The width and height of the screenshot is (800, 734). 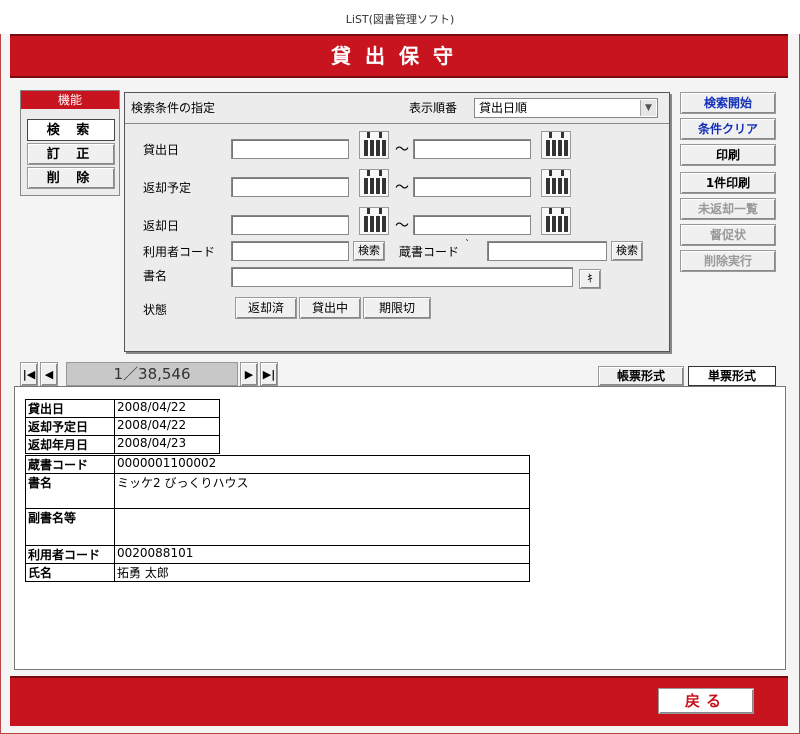 I want to click on prev-record-icon: ◀, so click(x=49, y=374).